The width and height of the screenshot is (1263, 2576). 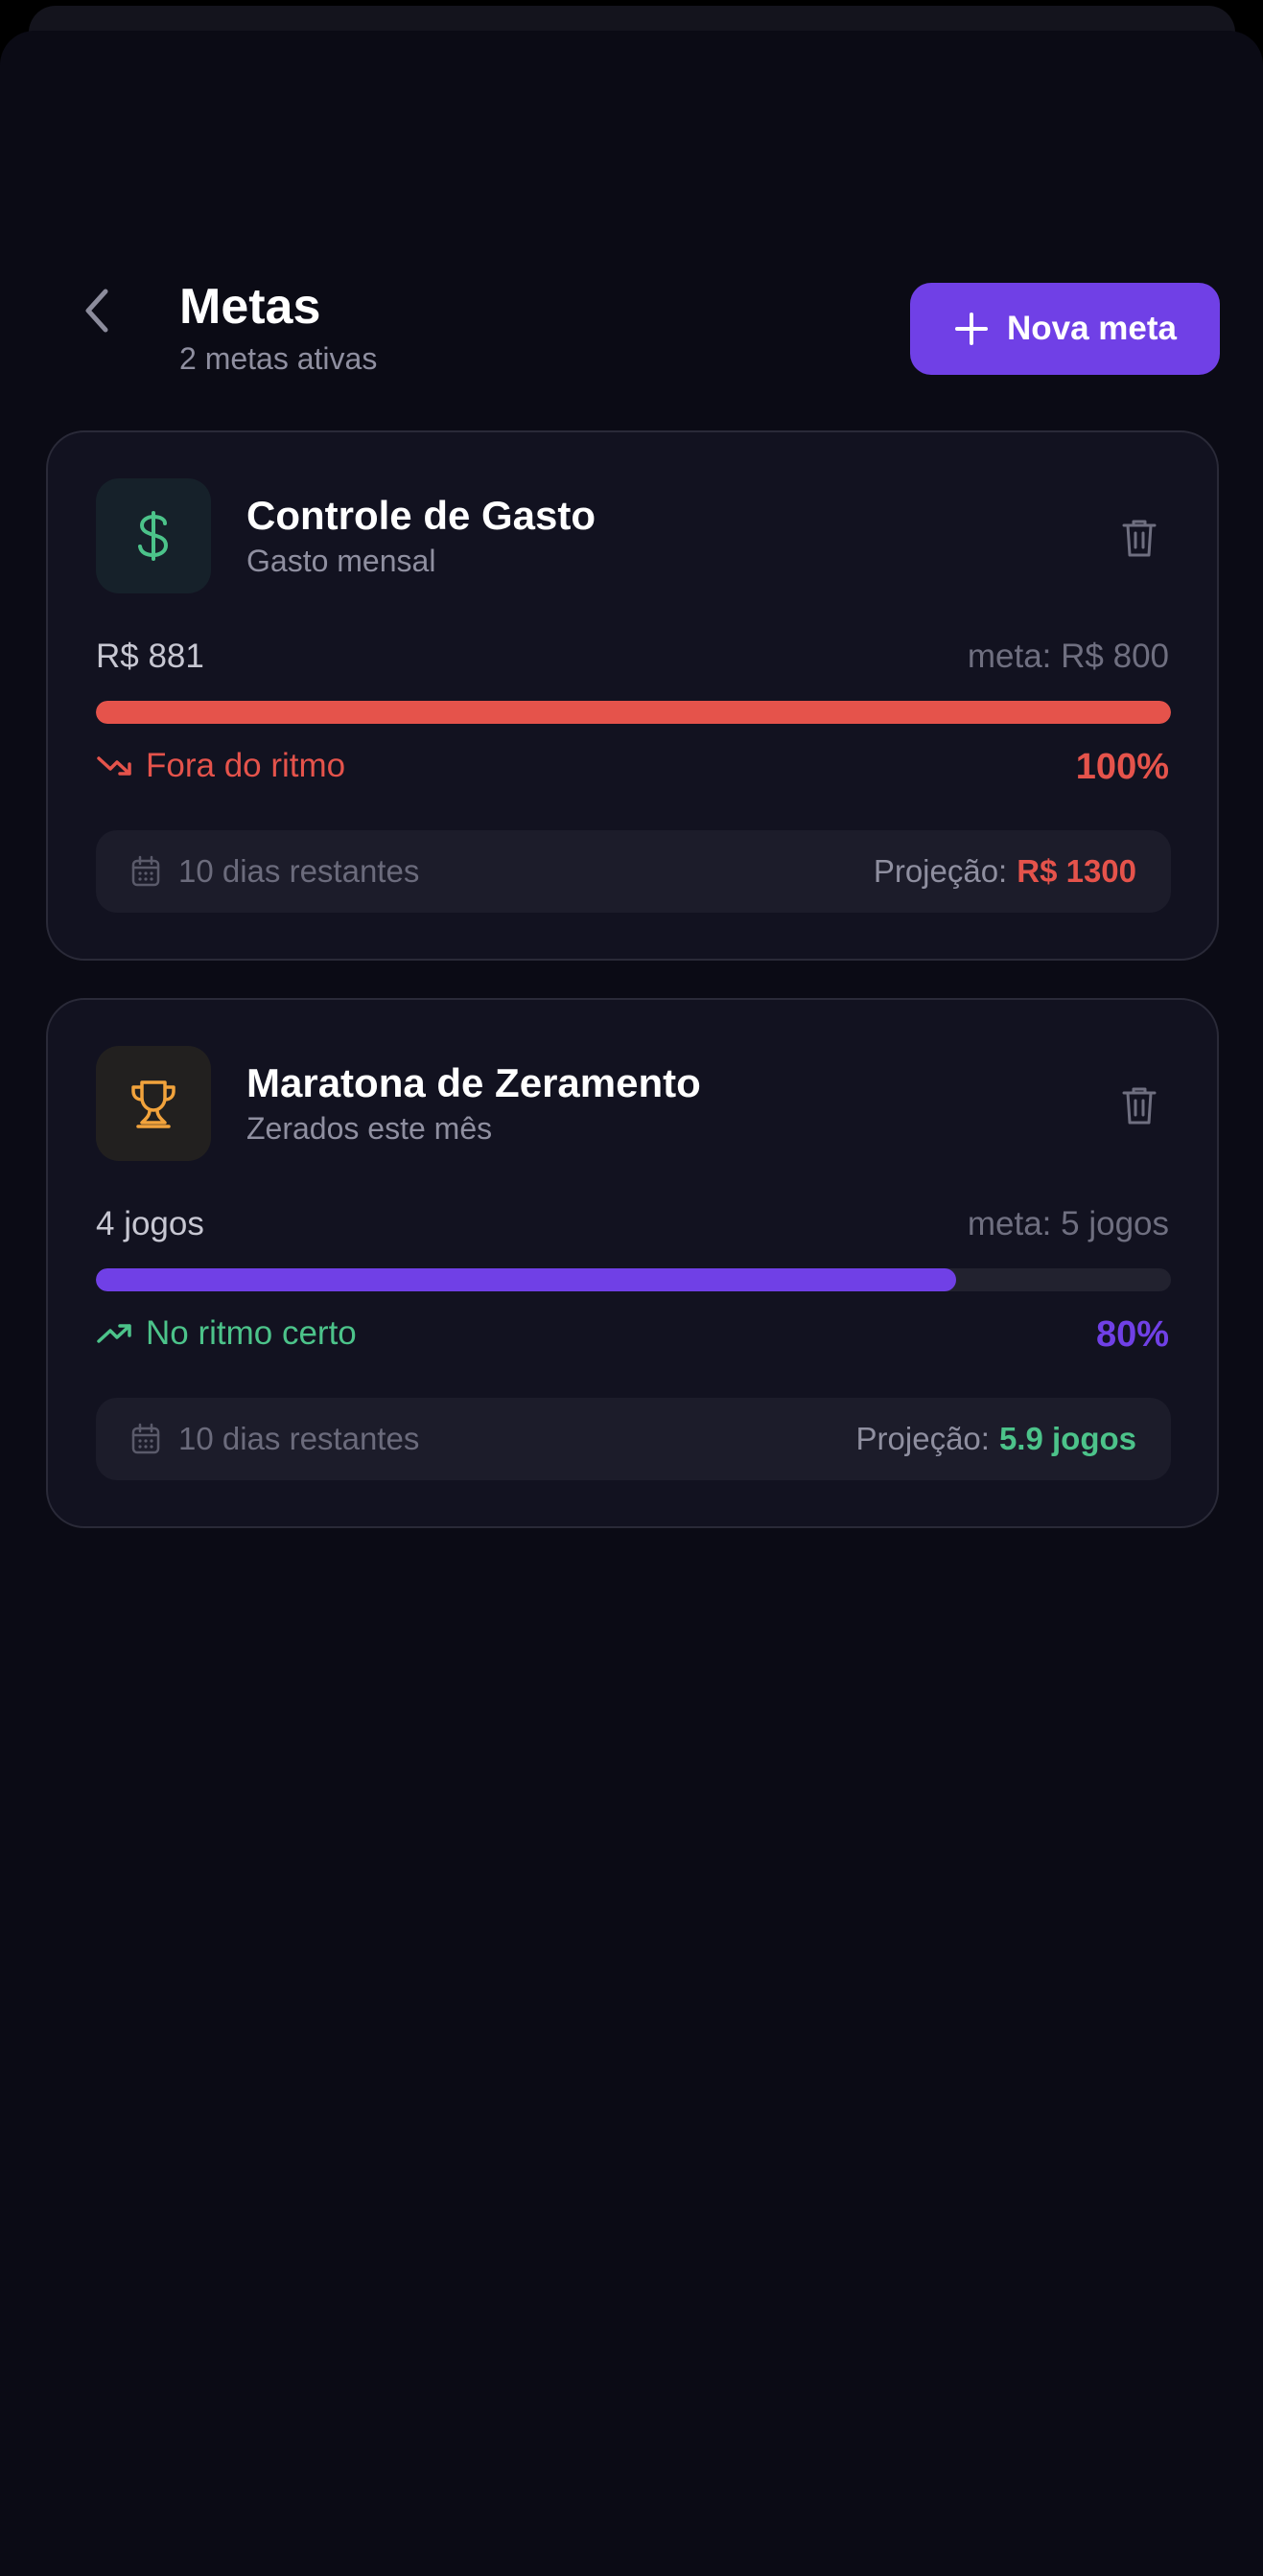 What do you see at coordinates (341, 561) in the screenshot?
I see `goal-subtitle: Gasto mensal` at bounding box center [341, 561].